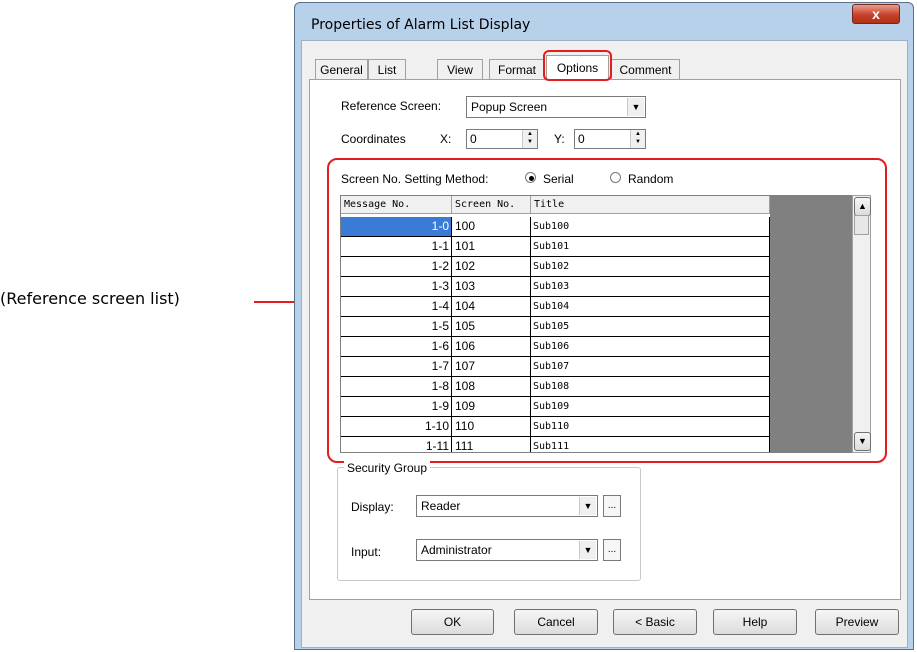 The height and width of the screenshot is (652, 917). Describe the element at coordinates (507, 506) in the screenshot. I see `display-group-select: Reader ▼` at that location.